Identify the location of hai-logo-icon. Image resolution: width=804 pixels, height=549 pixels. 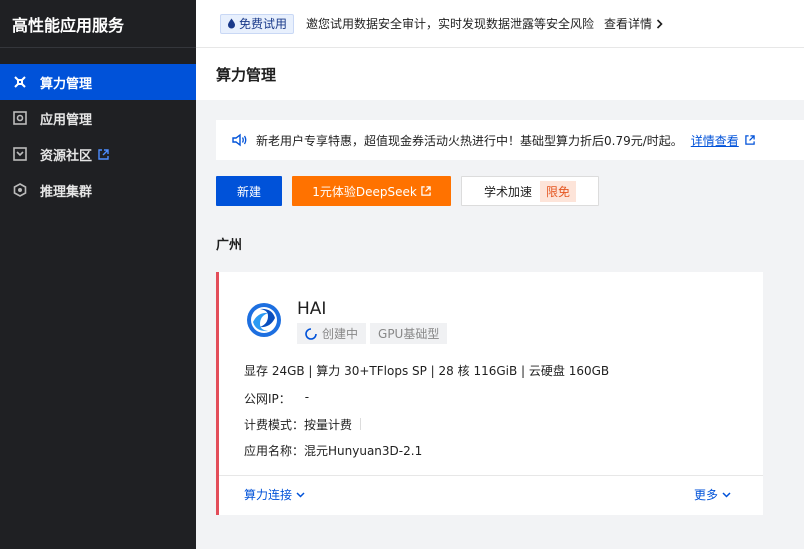
(264, 320).